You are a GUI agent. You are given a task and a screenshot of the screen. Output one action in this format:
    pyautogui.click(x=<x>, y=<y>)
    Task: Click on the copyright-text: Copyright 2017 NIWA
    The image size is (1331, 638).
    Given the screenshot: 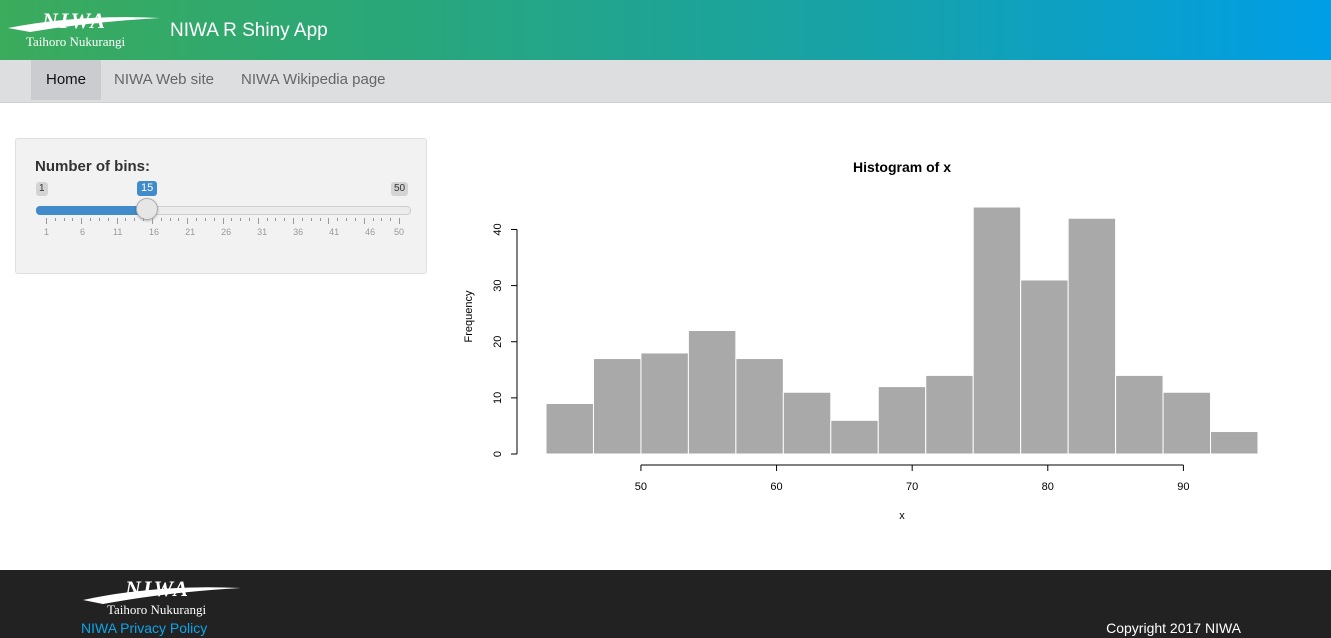 What is the action you would take?
    pyautogui.click(x=1173, y=628)
    